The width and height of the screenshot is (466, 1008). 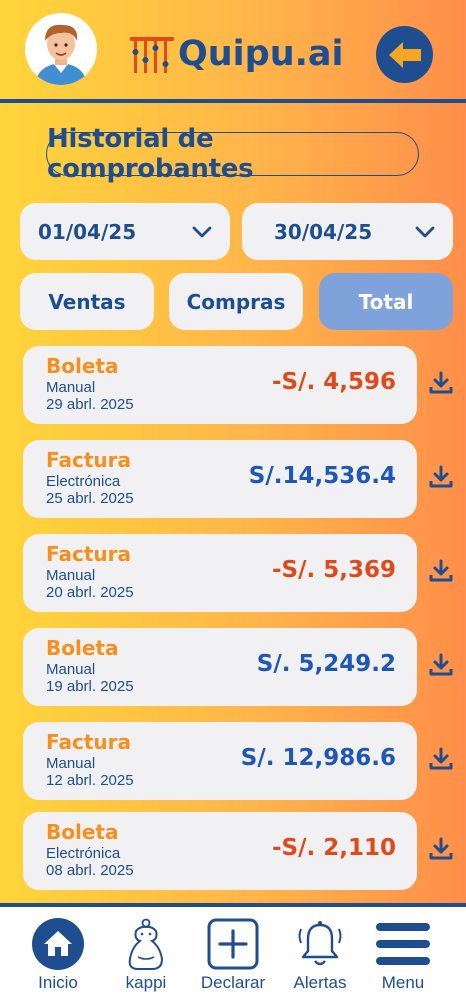 What do you see at coordinates (220, 385) in the screenshot?
I see `receipt-card: Boleta Manual 29 abrl. 2025 -S/. 4,596` at bounding box center [220, 385].